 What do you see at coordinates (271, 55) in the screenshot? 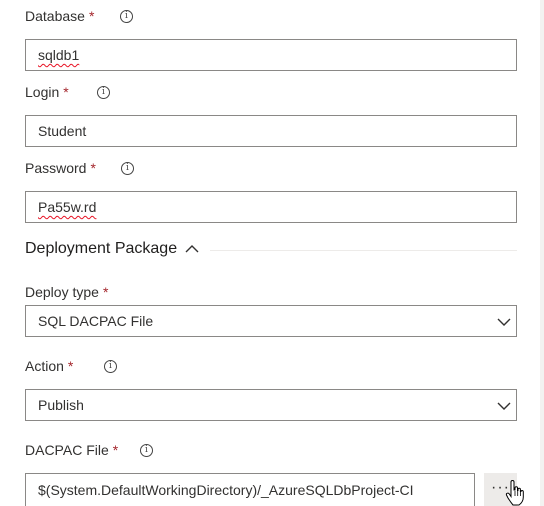
I see `database-input: sqldb1` at bounding box center [271, 55].